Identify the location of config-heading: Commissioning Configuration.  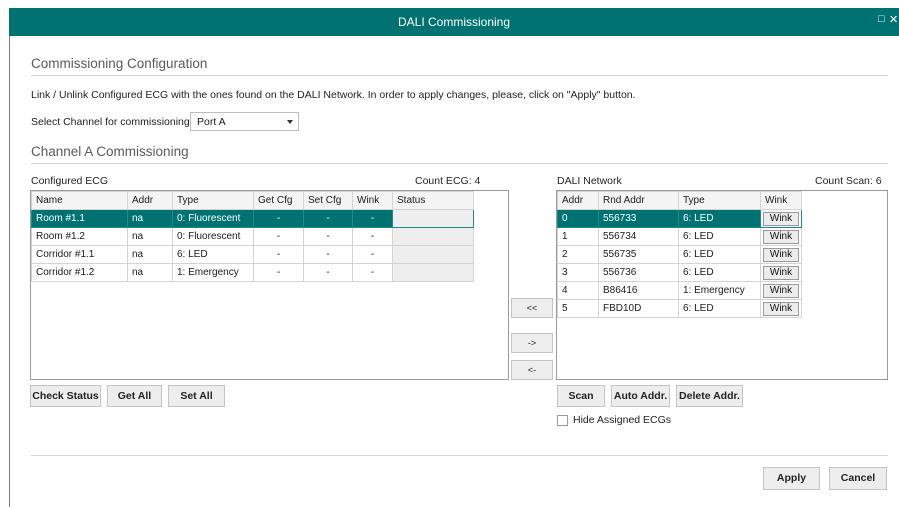
(119, 63).